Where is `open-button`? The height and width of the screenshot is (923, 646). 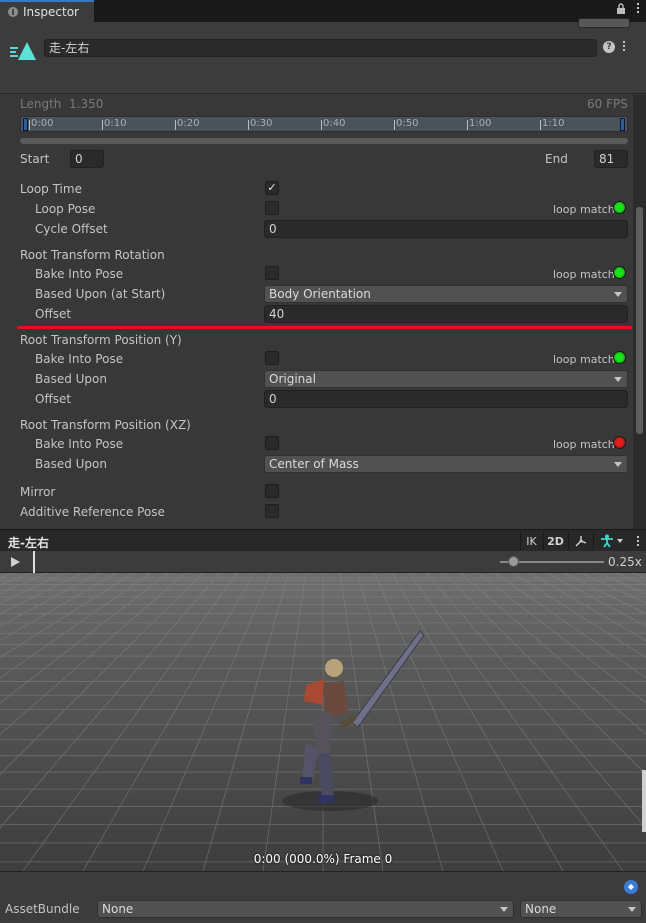
open-button is located at coordinates (604, 23).